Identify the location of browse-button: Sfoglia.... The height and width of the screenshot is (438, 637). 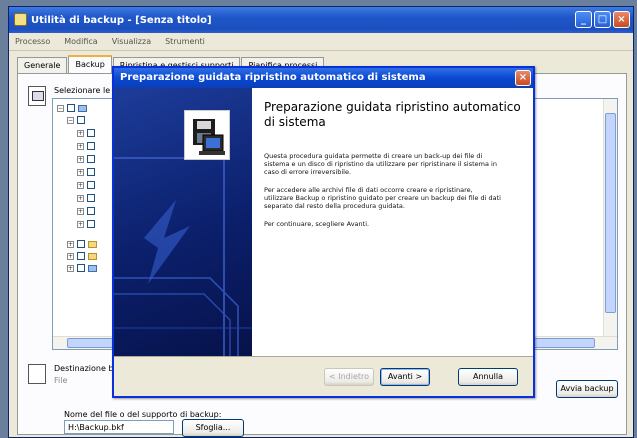
(213, 428).